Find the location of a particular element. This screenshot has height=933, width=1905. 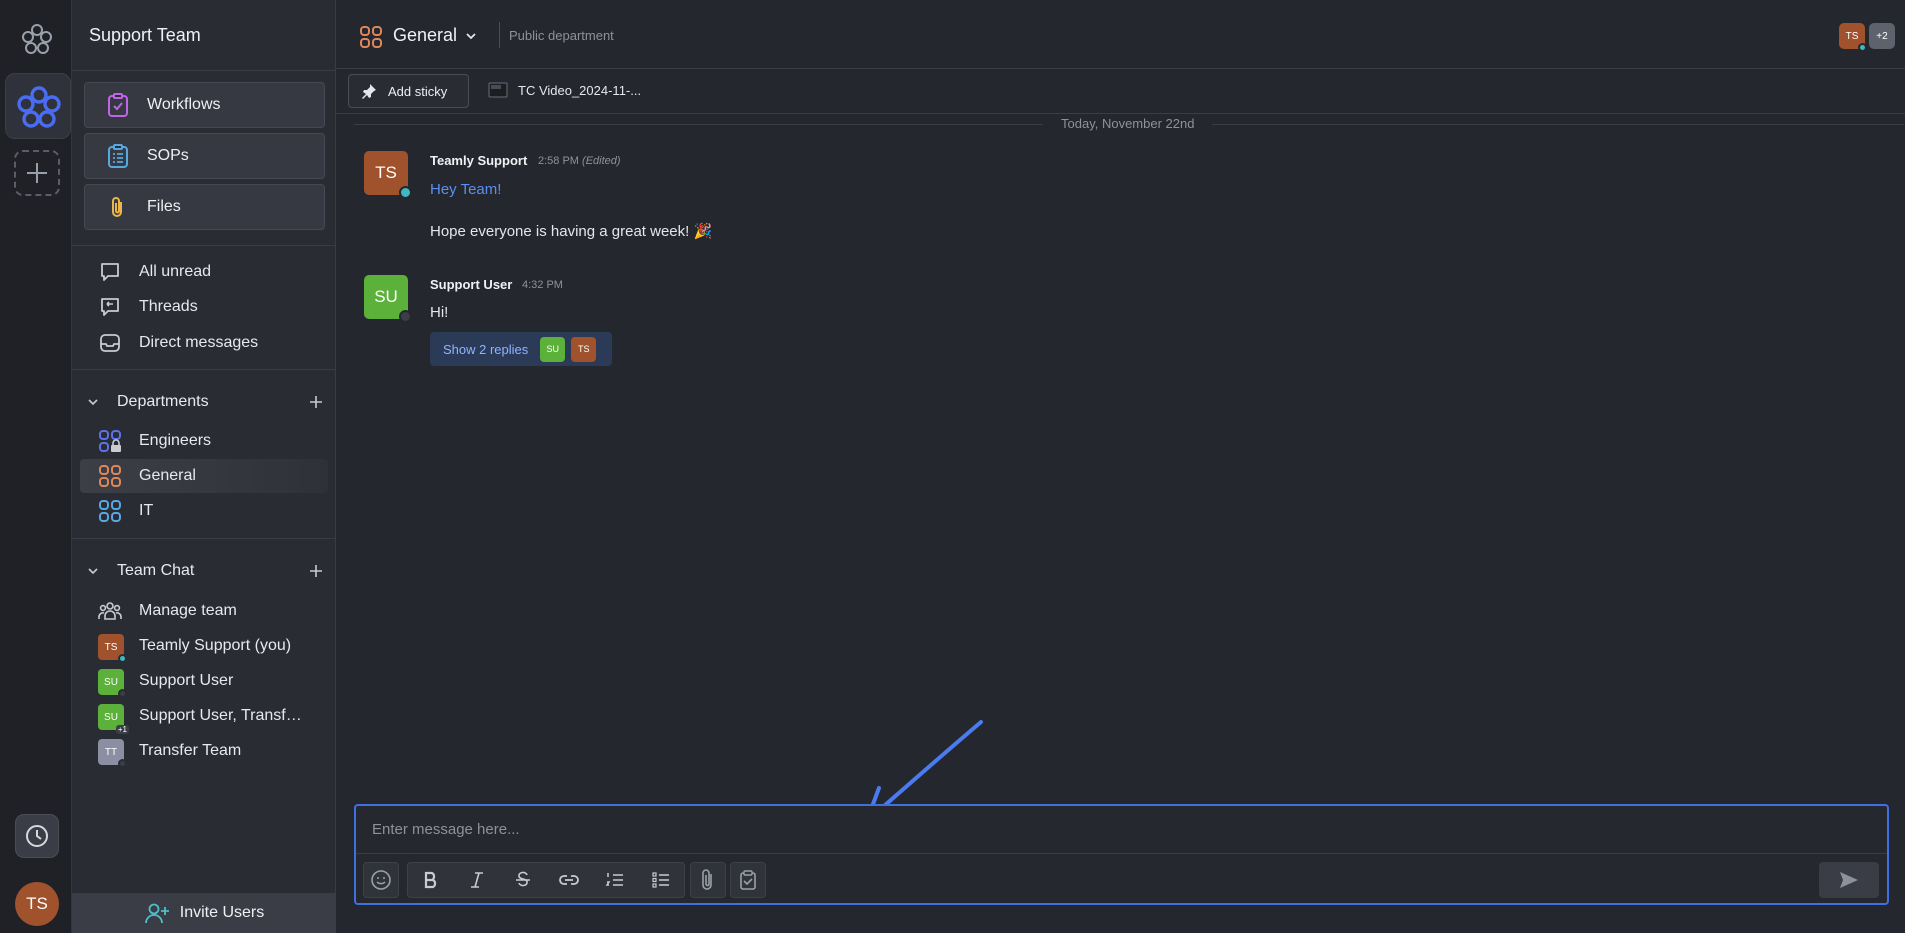

link-button is located at coordinates (569, 880).